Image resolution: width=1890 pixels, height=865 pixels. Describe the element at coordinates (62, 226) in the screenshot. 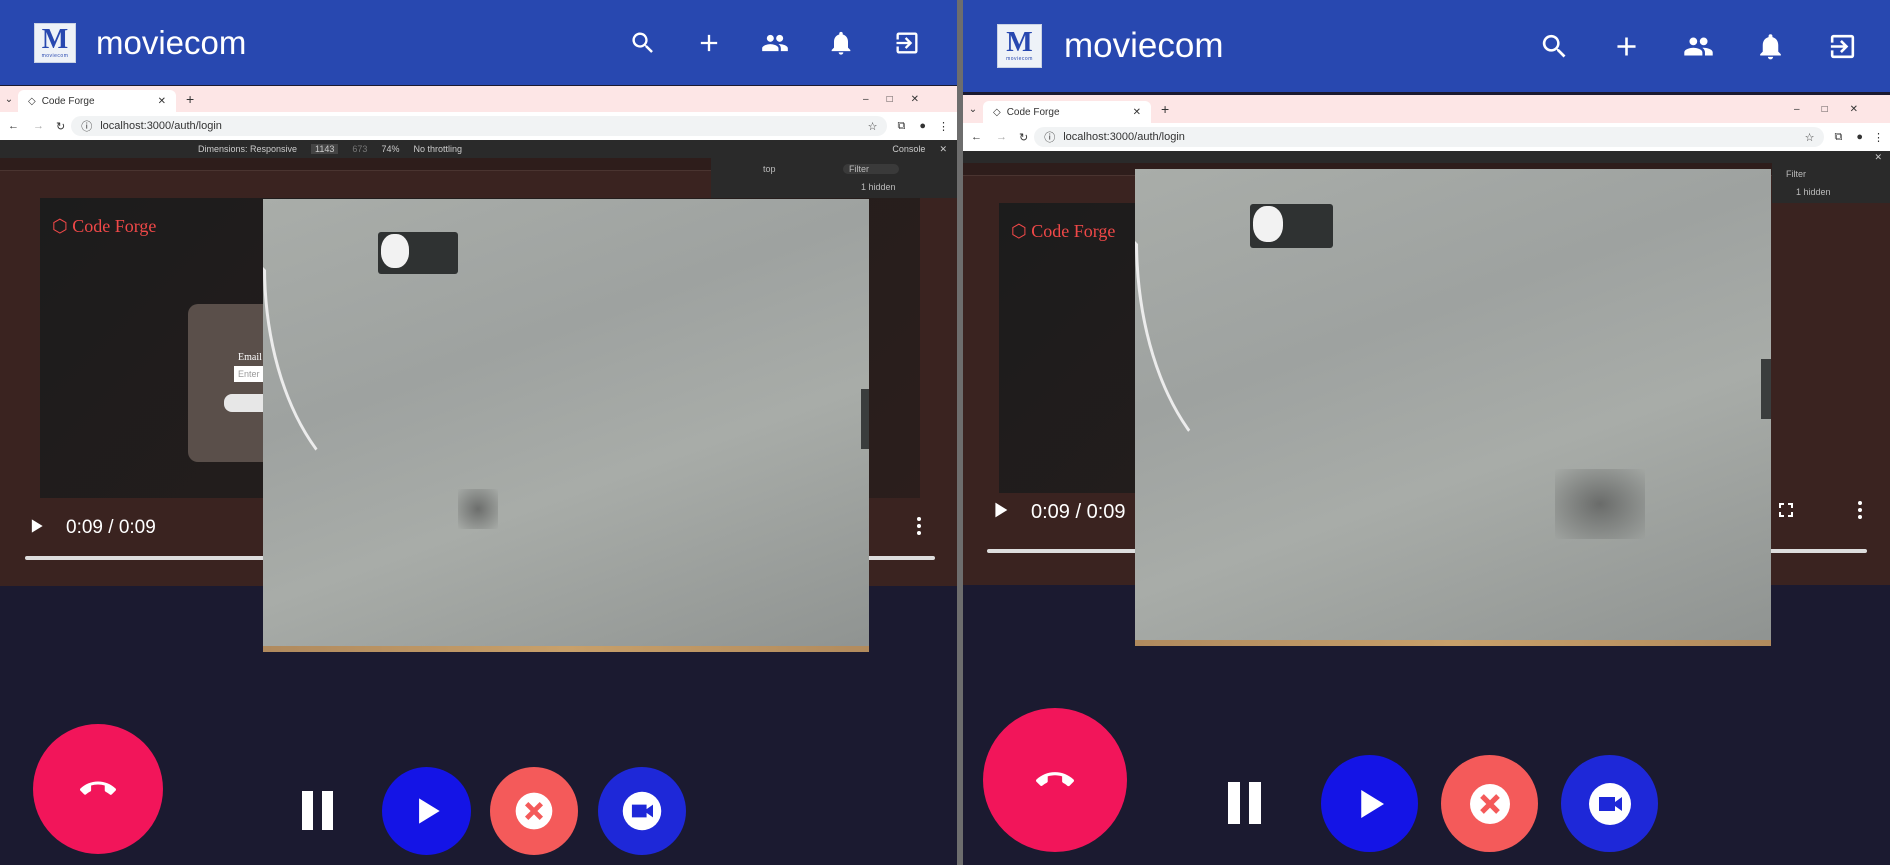

I see `brand-cube-icon: ⬡` at that location.